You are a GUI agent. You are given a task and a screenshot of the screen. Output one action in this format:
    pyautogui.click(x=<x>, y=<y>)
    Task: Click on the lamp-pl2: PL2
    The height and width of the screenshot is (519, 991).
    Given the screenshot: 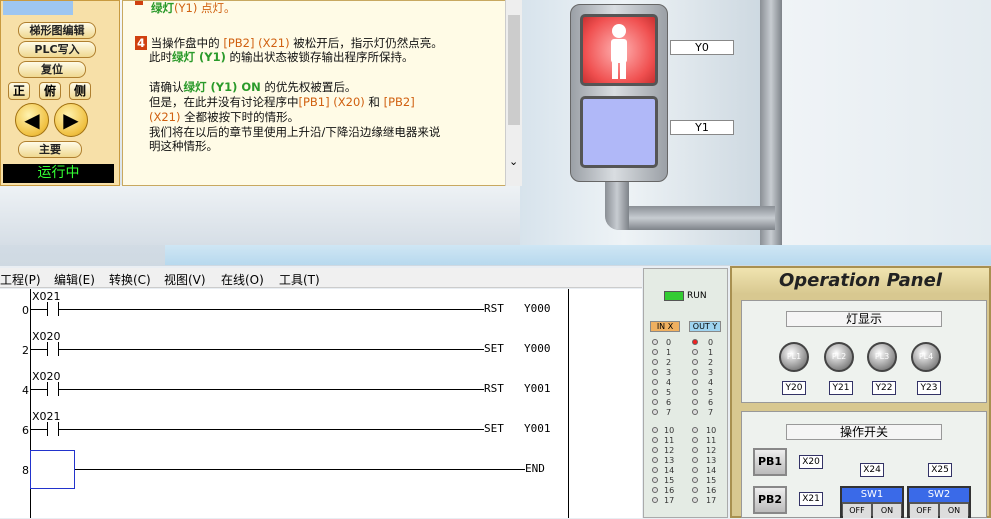 What is the action you would take?
    pyautogui.click(x=839, y=357)
    